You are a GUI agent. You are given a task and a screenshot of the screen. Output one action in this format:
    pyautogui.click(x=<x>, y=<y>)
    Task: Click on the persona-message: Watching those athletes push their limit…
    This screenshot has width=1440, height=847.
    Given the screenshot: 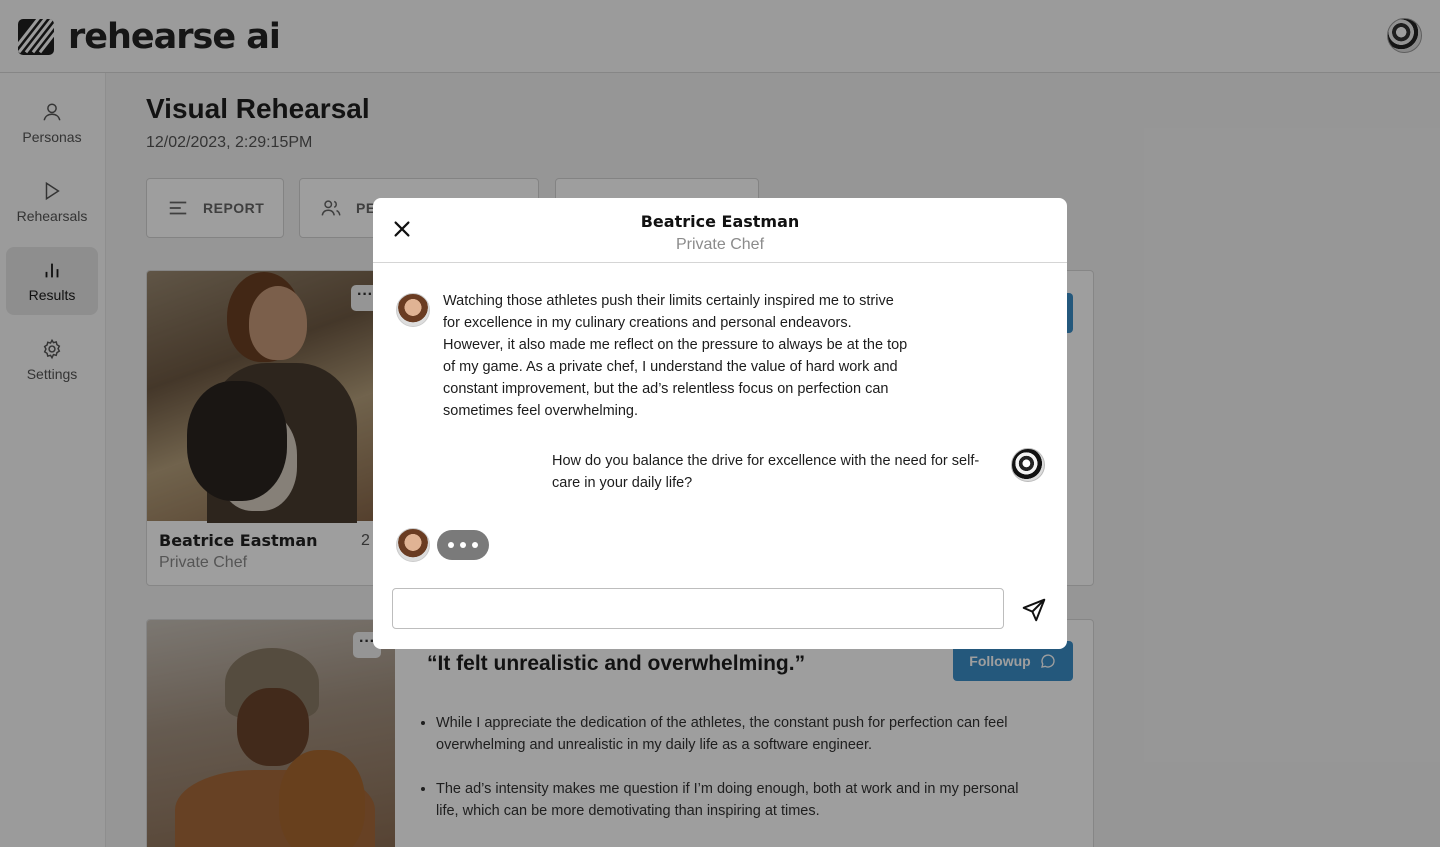 What is the action you would take?
    pyautogui.click(x=675, y=356)
    